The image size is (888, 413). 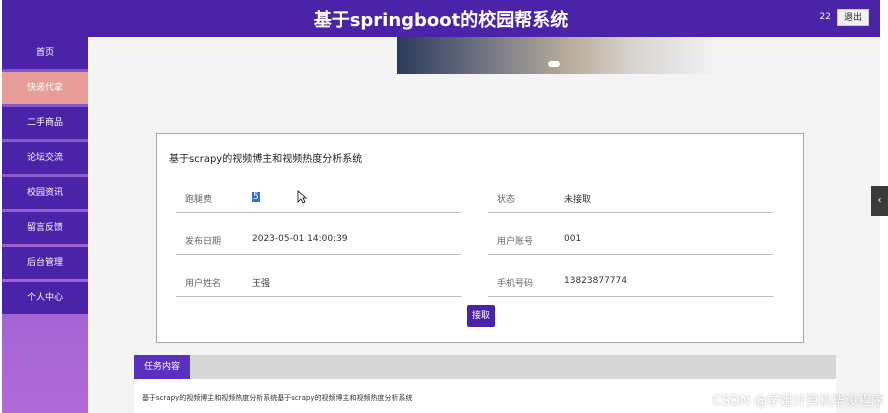 What do you see at coordinates (573, 239) in the screenshot?
I see `field-value: 001` at bounding box center [573, 239].